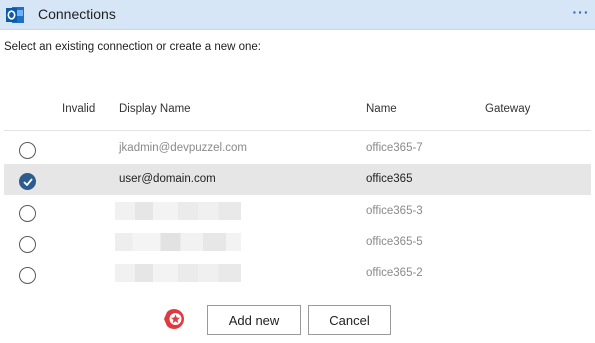  Describe the element at coordinates (389, 179) in the screenshot. I see `name-cell: office365` at that location.